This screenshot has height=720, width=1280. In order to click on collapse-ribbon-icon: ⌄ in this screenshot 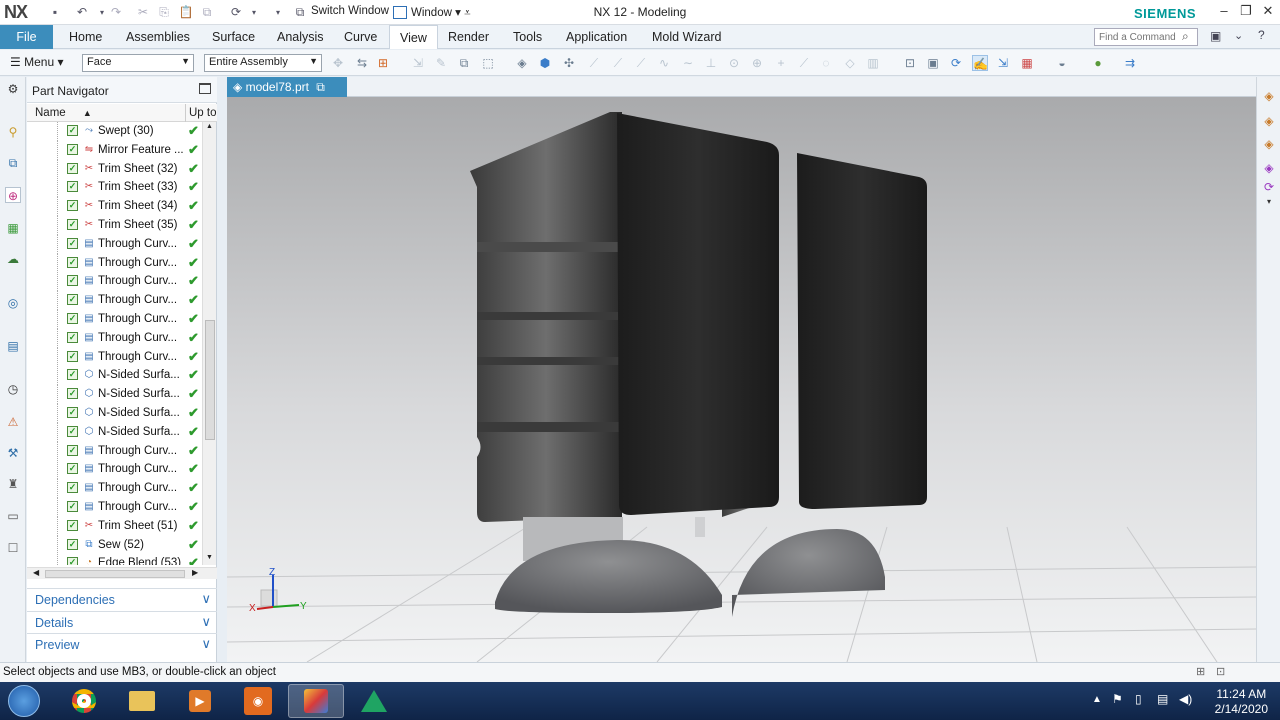, I will do `click(1238, 35)`.